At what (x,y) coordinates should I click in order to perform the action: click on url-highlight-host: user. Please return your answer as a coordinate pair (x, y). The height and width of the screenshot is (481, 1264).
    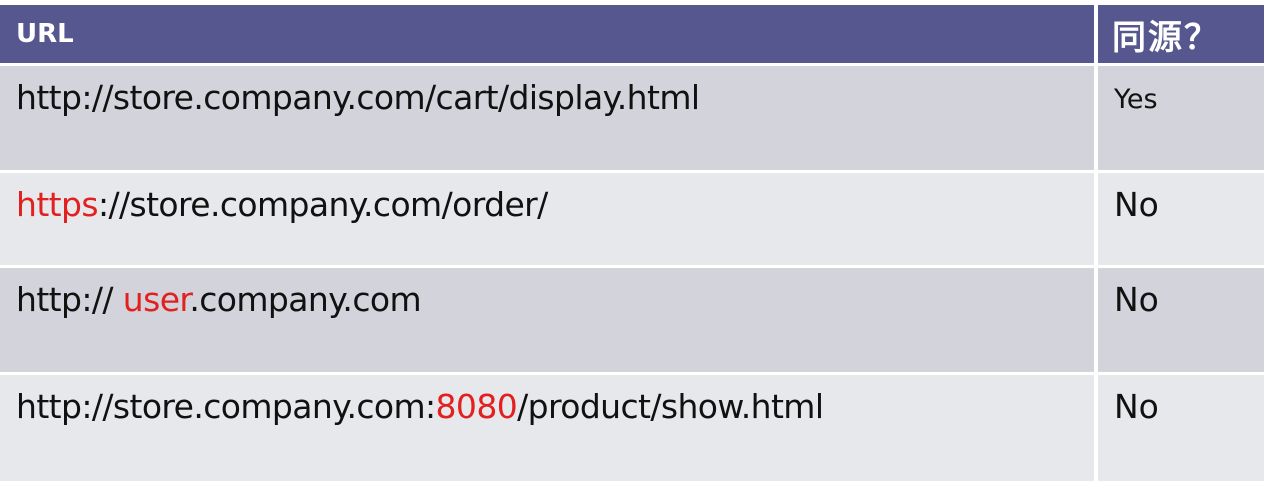
    Looking at the image, I should click on (156, 299).